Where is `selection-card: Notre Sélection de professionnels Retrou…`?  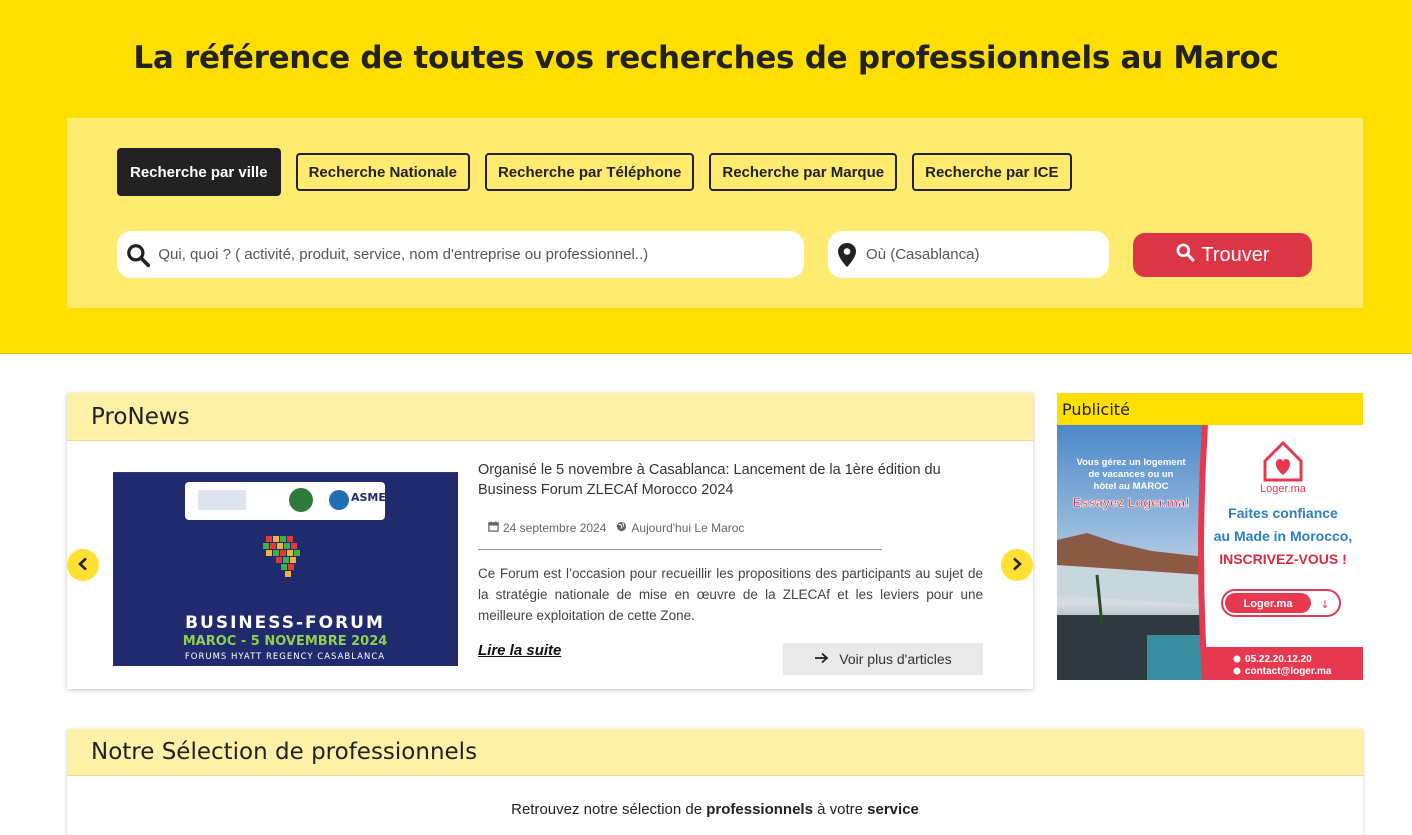
selection-card: Notre Sélection de professionnels Retrou… is located at coordinates (715, 782).